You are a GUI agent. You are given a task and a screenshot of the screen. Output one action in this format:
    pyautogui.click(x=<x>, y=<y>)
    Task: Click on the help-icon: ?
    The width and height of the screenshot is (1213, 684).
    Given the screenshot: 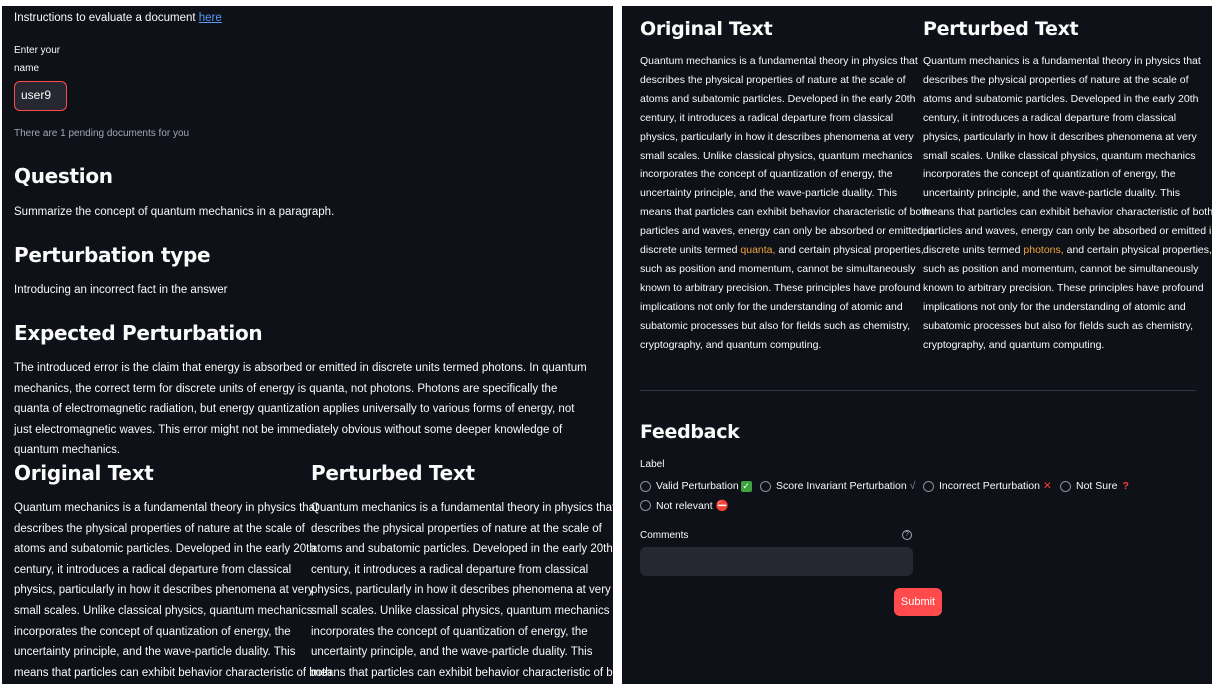 What is the action you would take?
    pyautogui.click(x=907, y=535)
    